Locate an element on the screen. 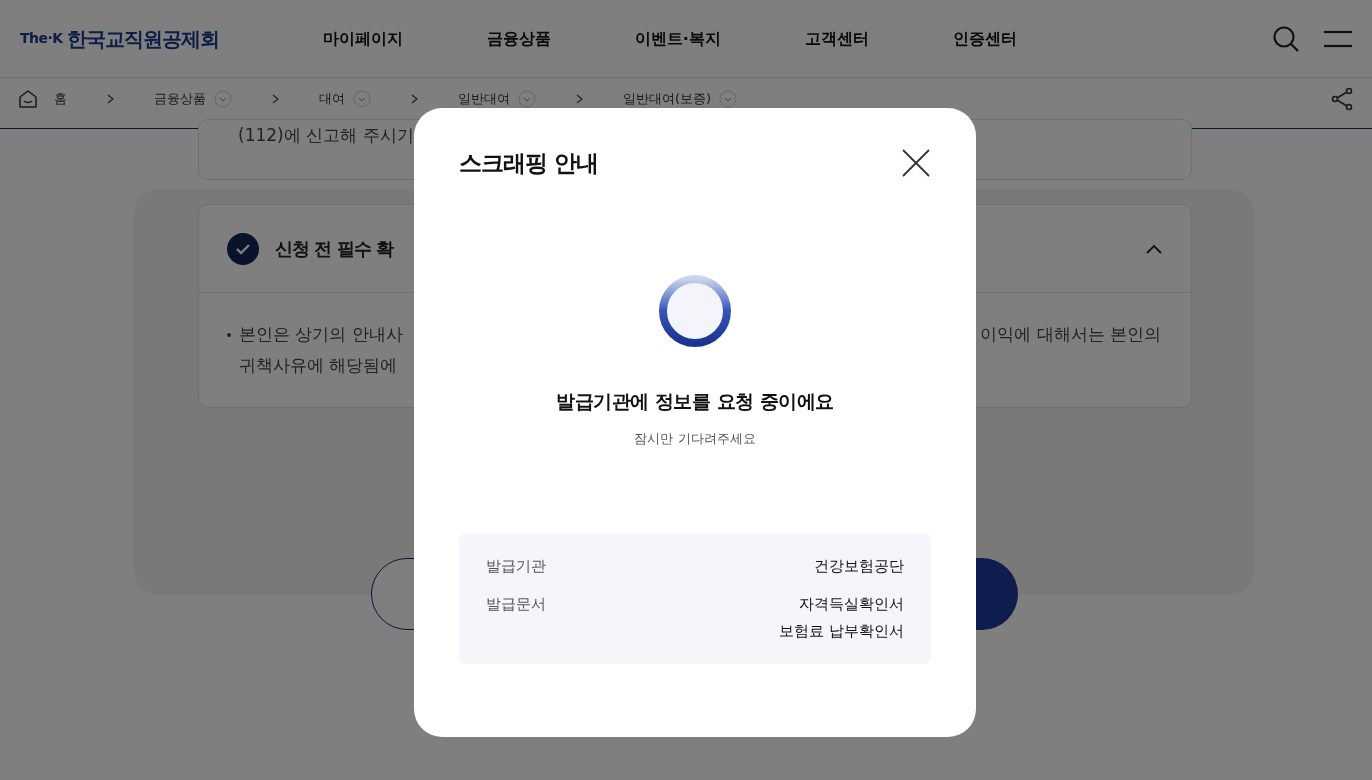 This screenshot has height=780, width=1372. status-heading: 발급기관에 정보를 요청 중이에요 is located at coordinates (695, 401).